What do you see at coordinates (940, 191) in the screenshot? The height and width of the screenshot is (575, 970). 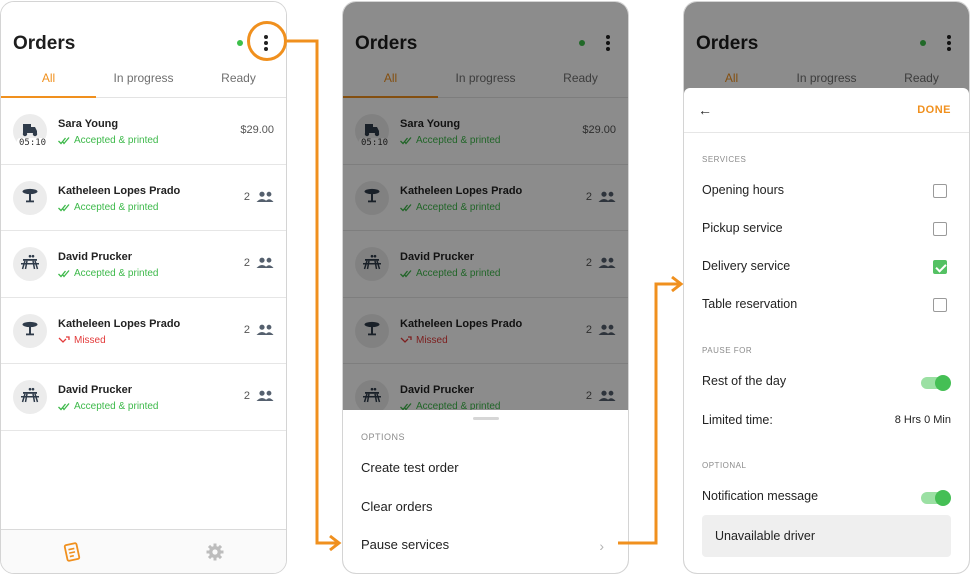 I see `opening-hours-checkbox` at bounding box center [940, 191].